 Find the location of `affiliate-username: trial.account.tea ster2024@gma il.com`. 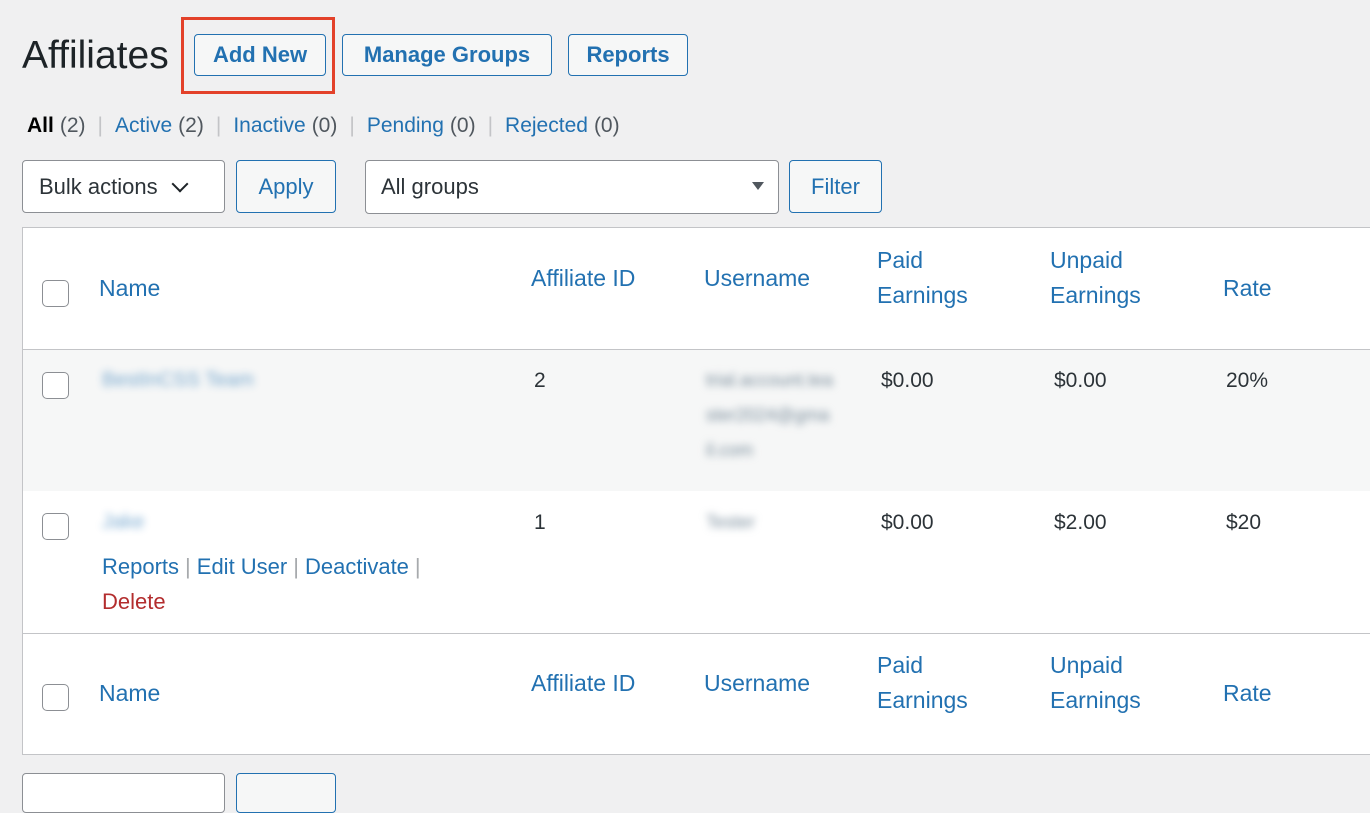

affiliate-username: trial.account.tea ster2024@gma il.com is located at coordinates (769, 415).